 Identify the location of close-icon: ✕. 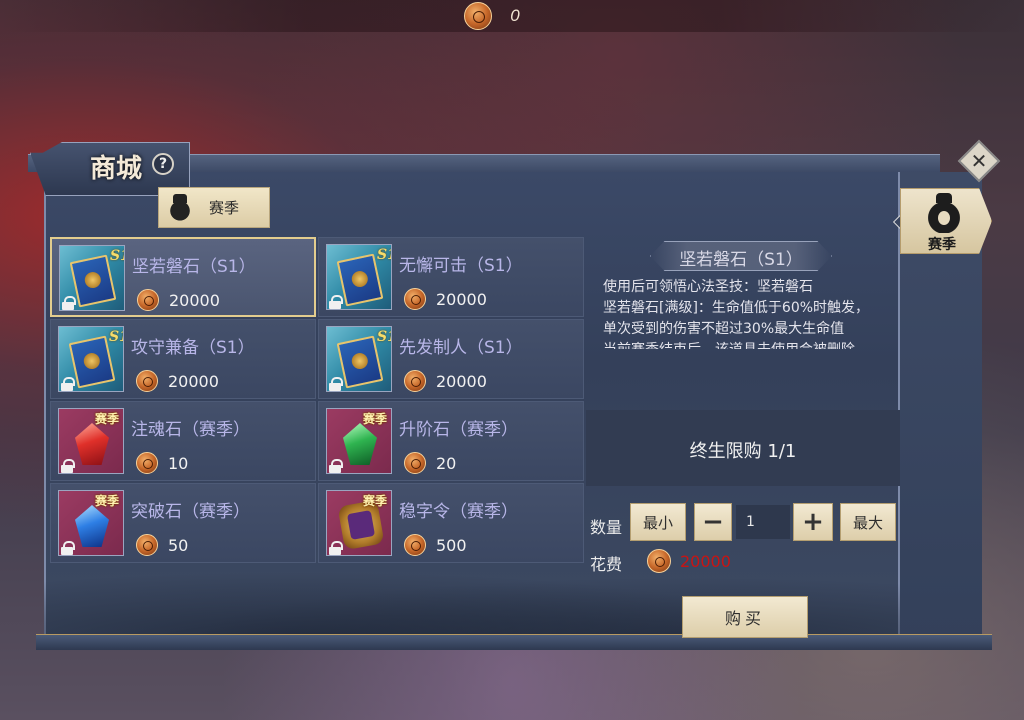
(979, 161).